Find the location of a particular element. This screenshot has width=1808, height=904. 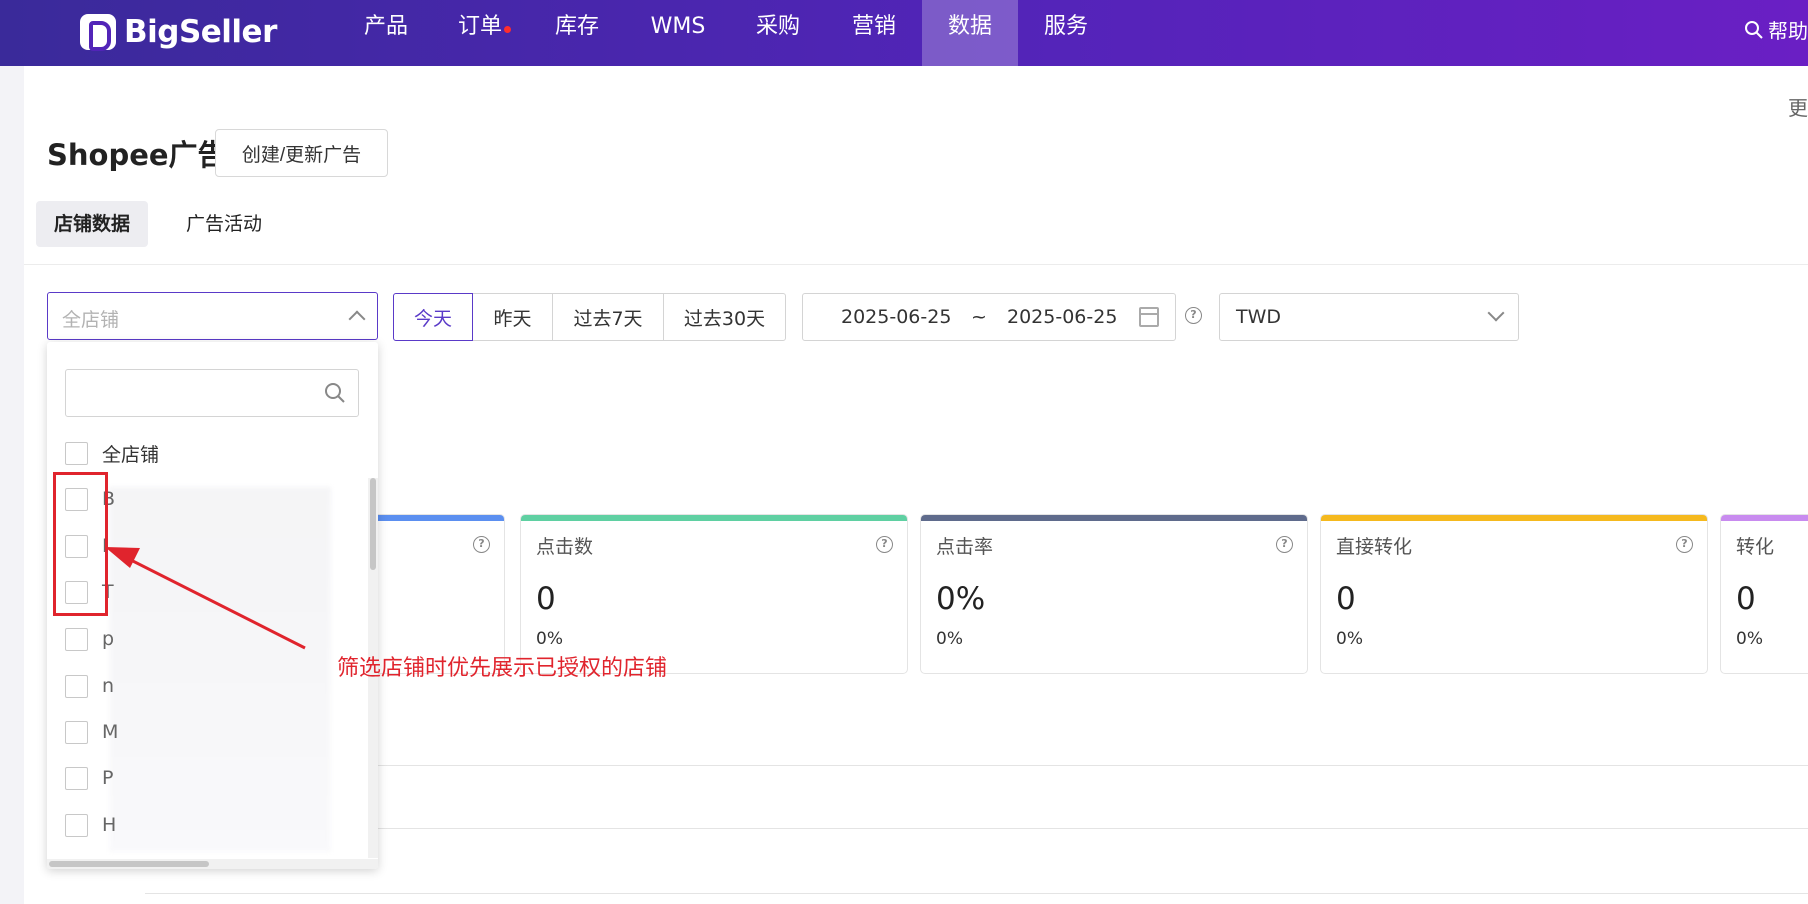

date-end: 2025-06-25 is located at coordinates (1062, 317).